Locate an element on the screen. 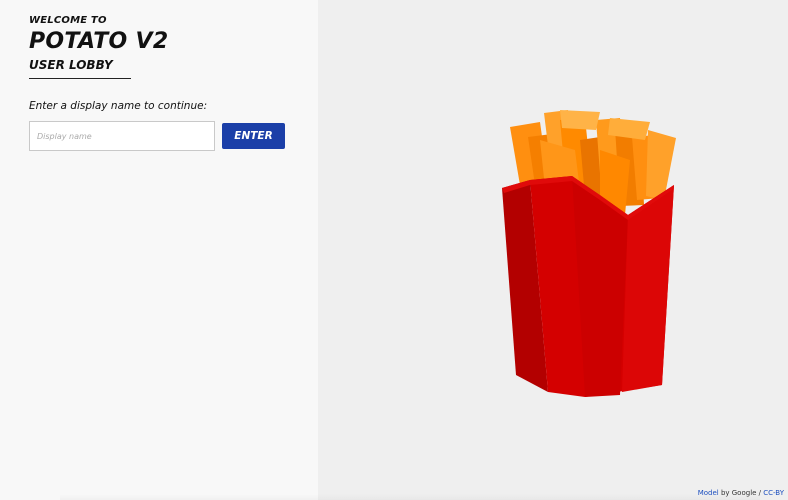 This screenshot has height=500, width=788. bottom-shadow is located at coordinates (410, 497).